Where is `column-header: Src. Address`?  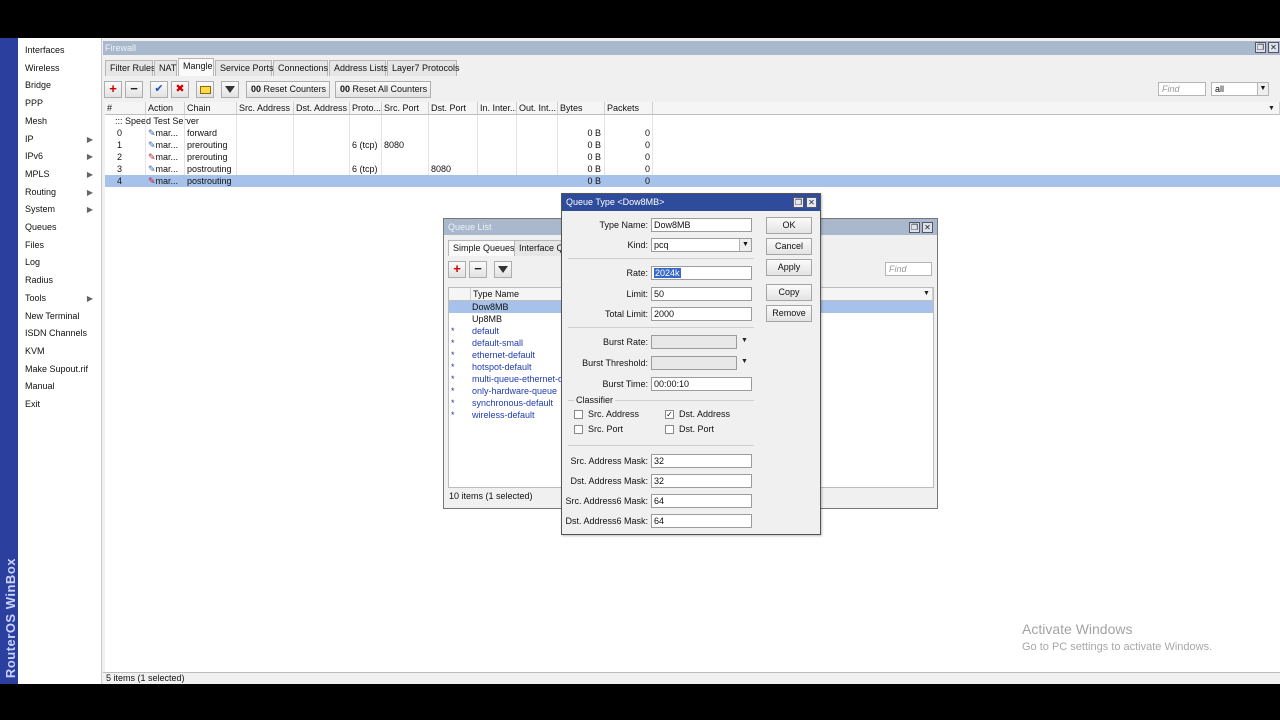 column-header: Src. Address is located at coordinates (265, 108).